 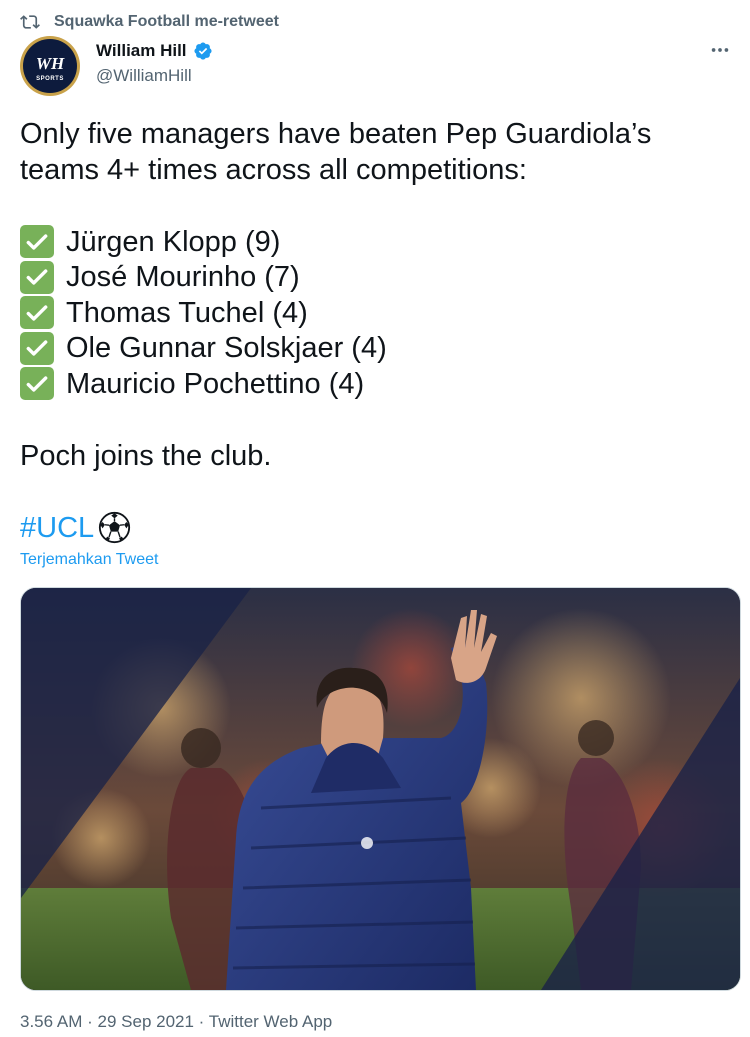 I want to click on author-handle: @WilliamHill, so click(x=154, y=76).